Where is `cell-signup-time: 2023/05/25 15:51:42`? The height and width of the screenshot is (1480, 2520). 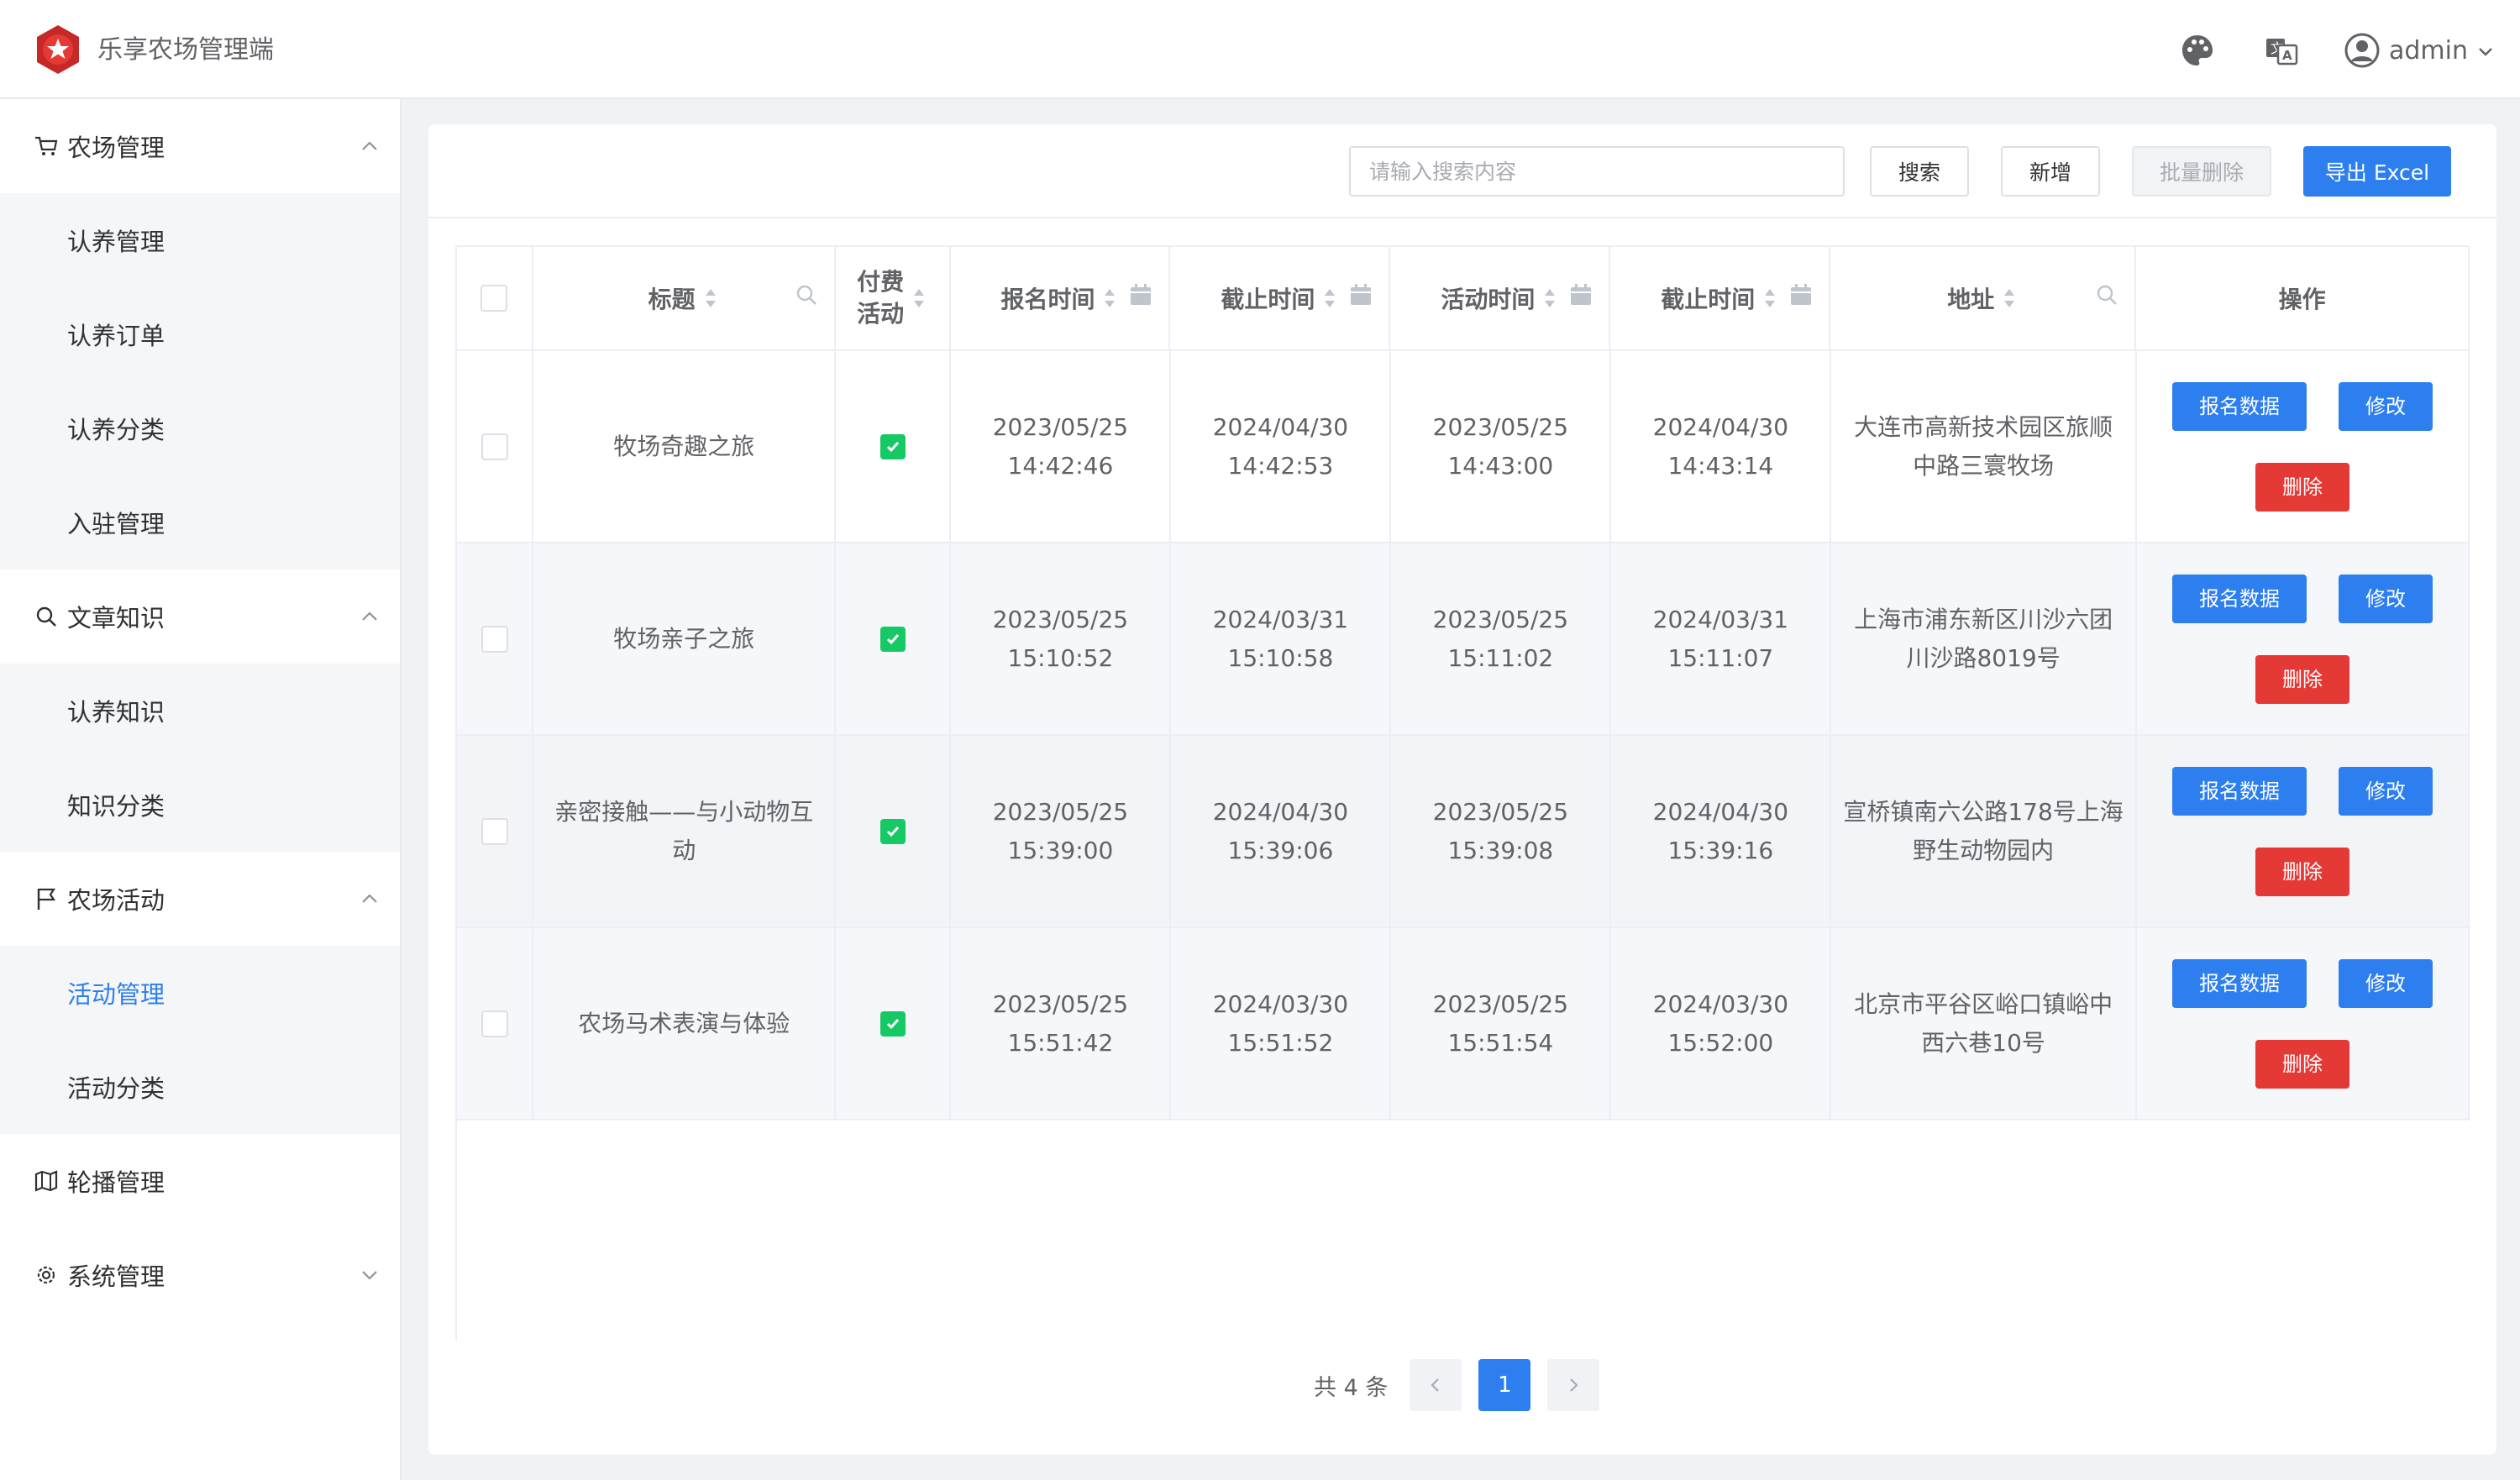
cell-signup-time: 2023/05/25 15:51:42 is located at coordinates (1061, 1024).